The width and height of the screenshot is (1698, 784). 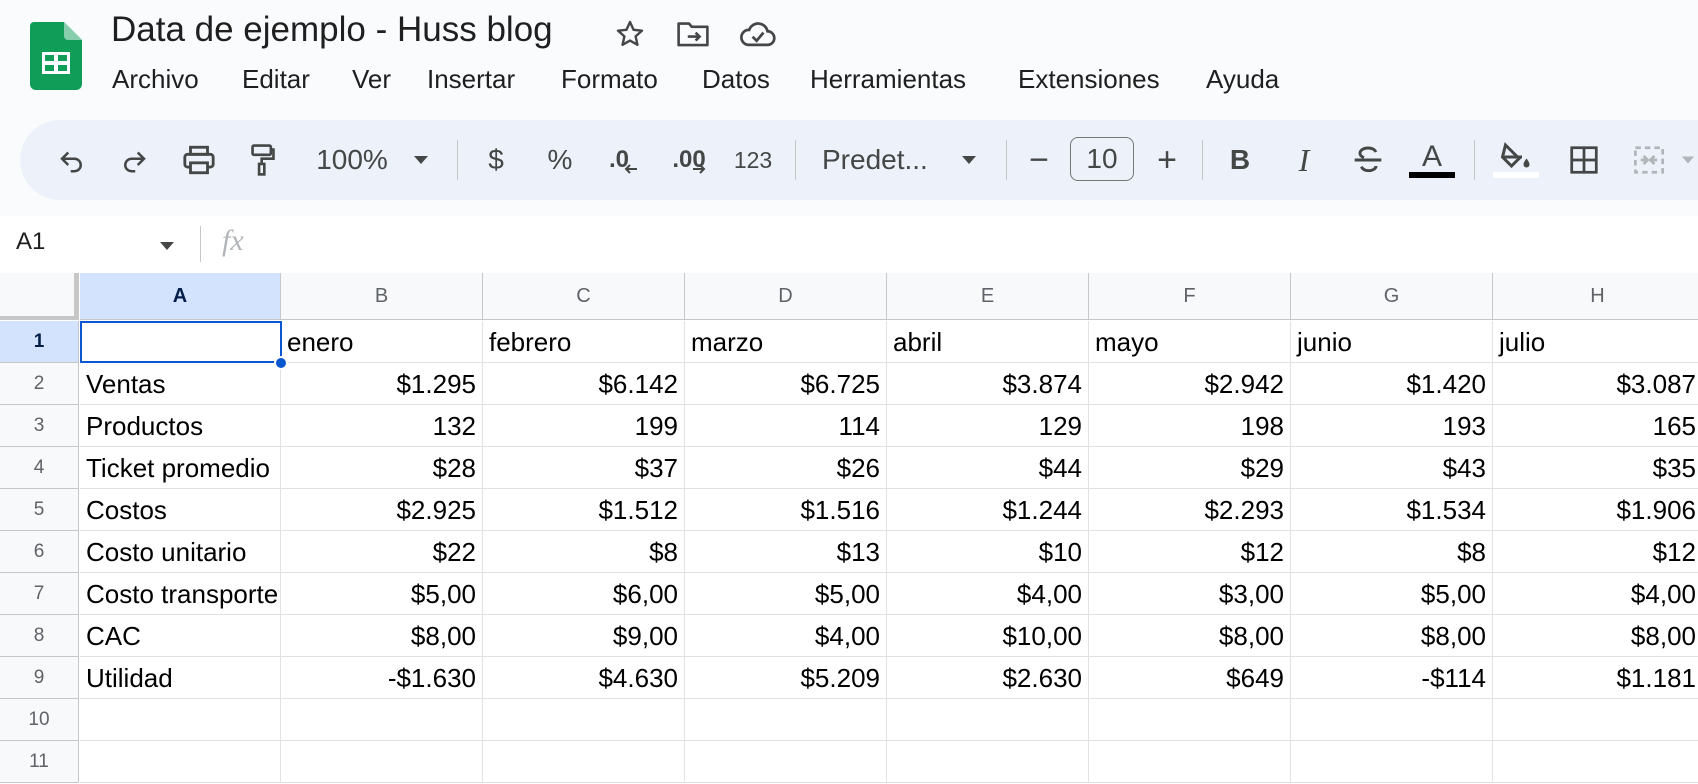 I want to click on cell-e11, so click(x=988, y=762).